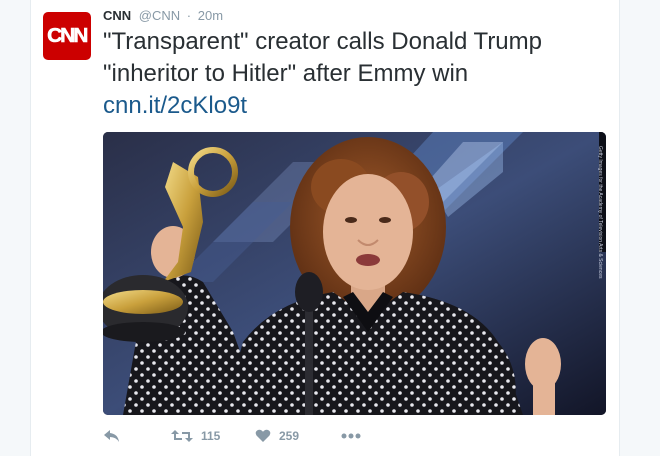 The height and width of the screenshot is (456, 660). What do you see at coordinates (210, 15) in the screenshot?
I see `tweet-timestamp: 20m` at bounding box center [210, 15].